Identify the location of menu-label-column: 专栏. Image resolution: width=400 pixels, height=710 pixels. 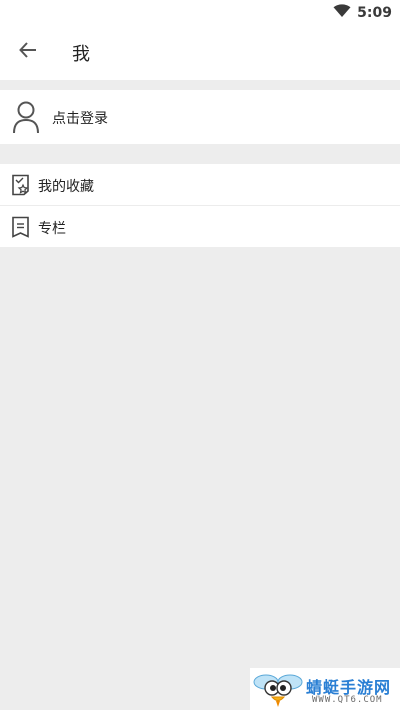
(52, 229).